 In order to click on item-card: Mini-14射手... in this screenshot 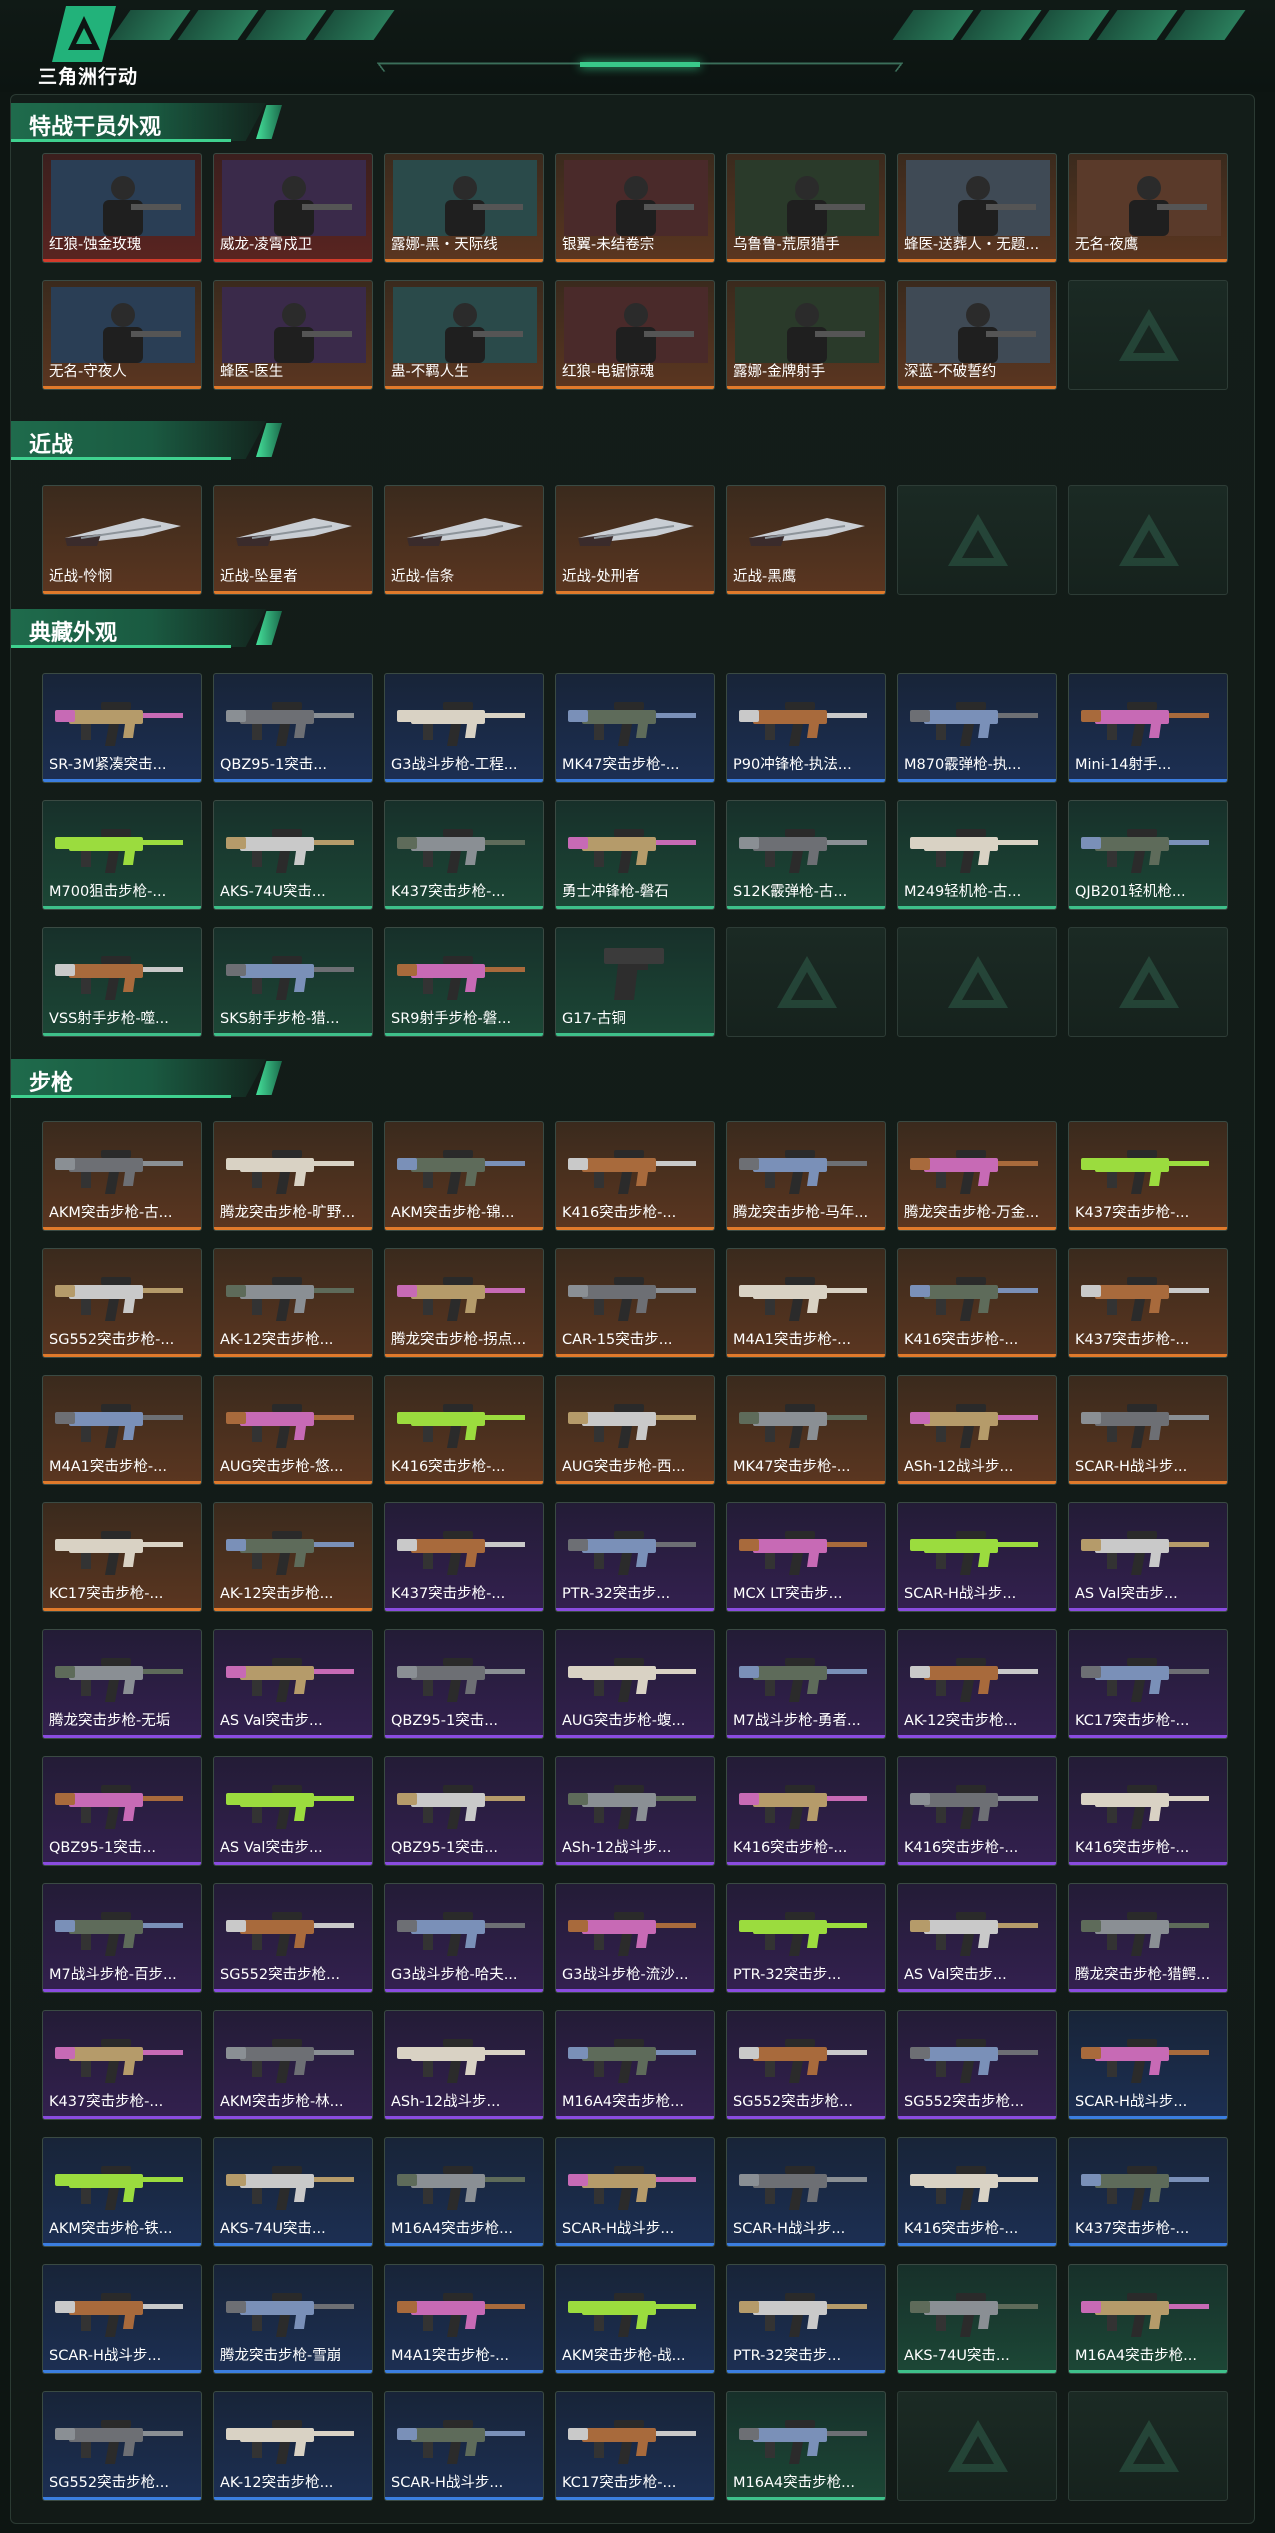, I will do `click(1148, 728)`.